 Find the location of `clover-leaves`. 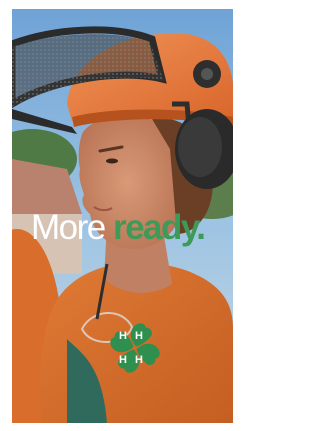

clover-leaves is located at coordinates (135, 348).